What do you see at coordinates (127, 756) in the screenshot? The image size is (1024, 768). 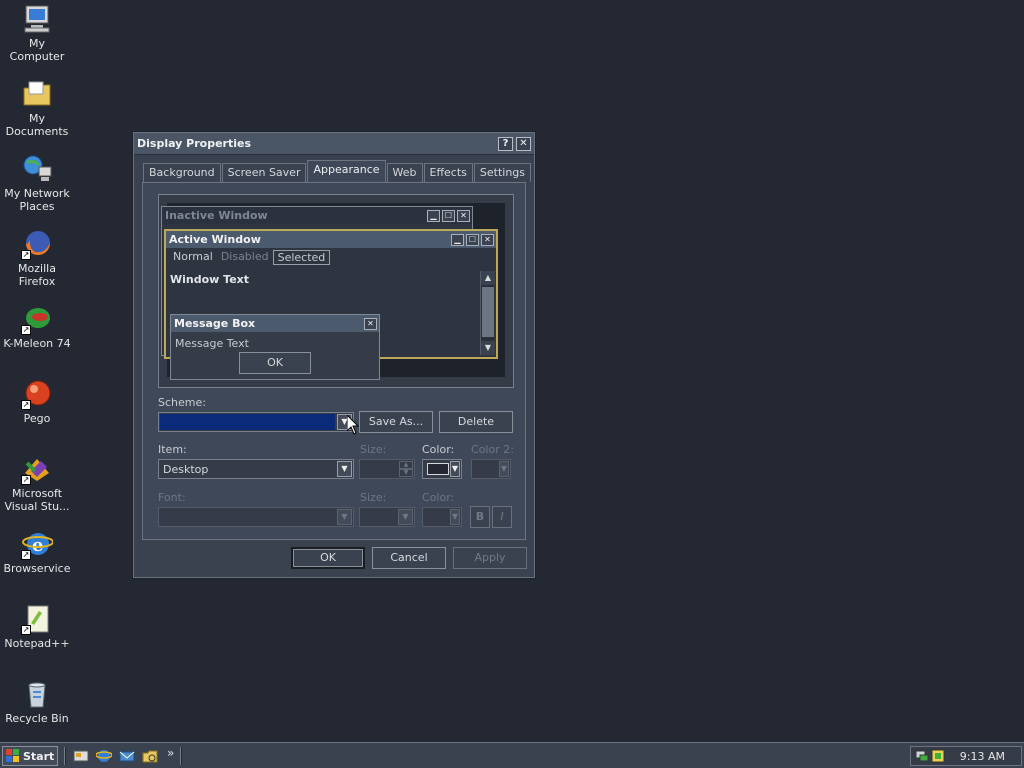 I see `outlook-express-icon` at bounding box center [127, 756].